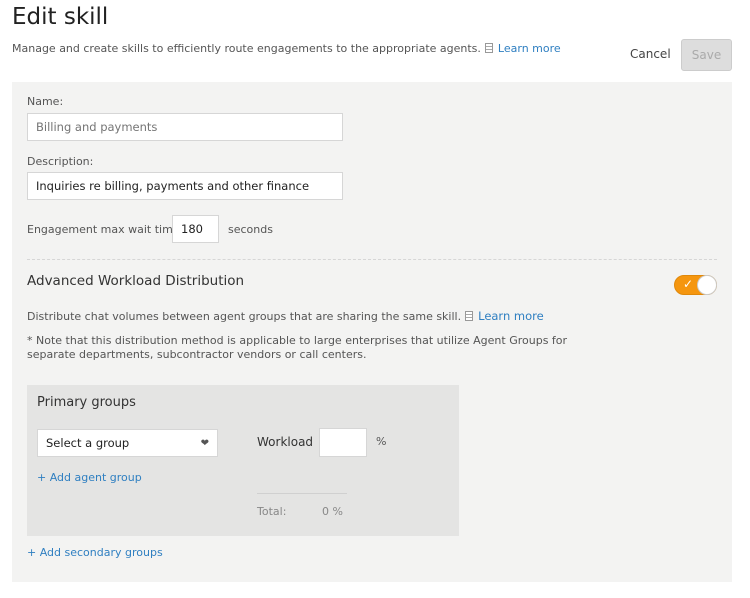 This screenshot has width=750, height=598. I want to click on wait-time-input: 180, so click(195, 229).